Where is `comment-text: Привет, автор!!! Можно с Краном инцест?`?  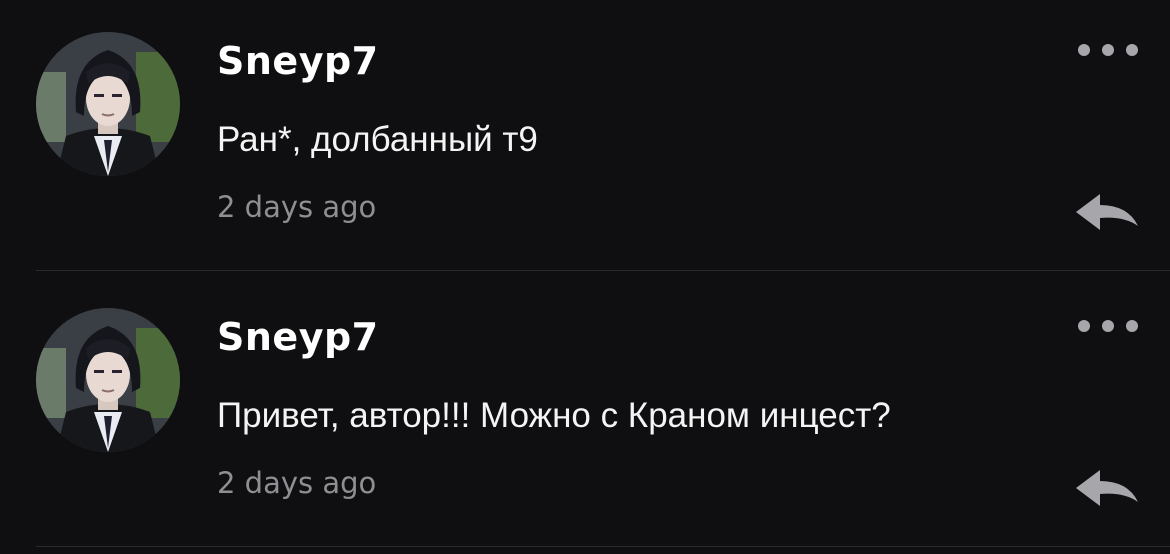
comment-text: Привет, автор!!! Можно с Краном инцест? is located at coordinates (554, 415).